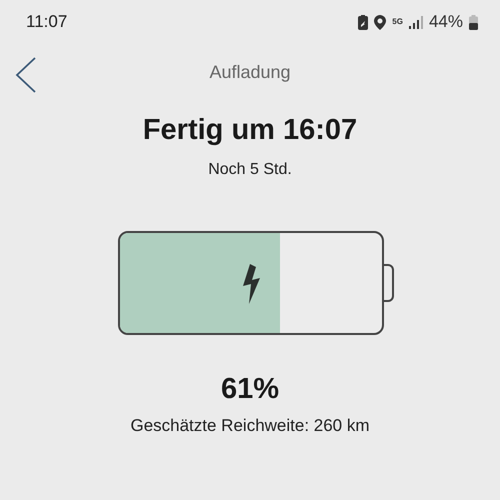 This screenshot has width=500, height=500. Describe the element at coordinates (250, 72) in the screenshot. I see `page-title: Aufladung` at that location.